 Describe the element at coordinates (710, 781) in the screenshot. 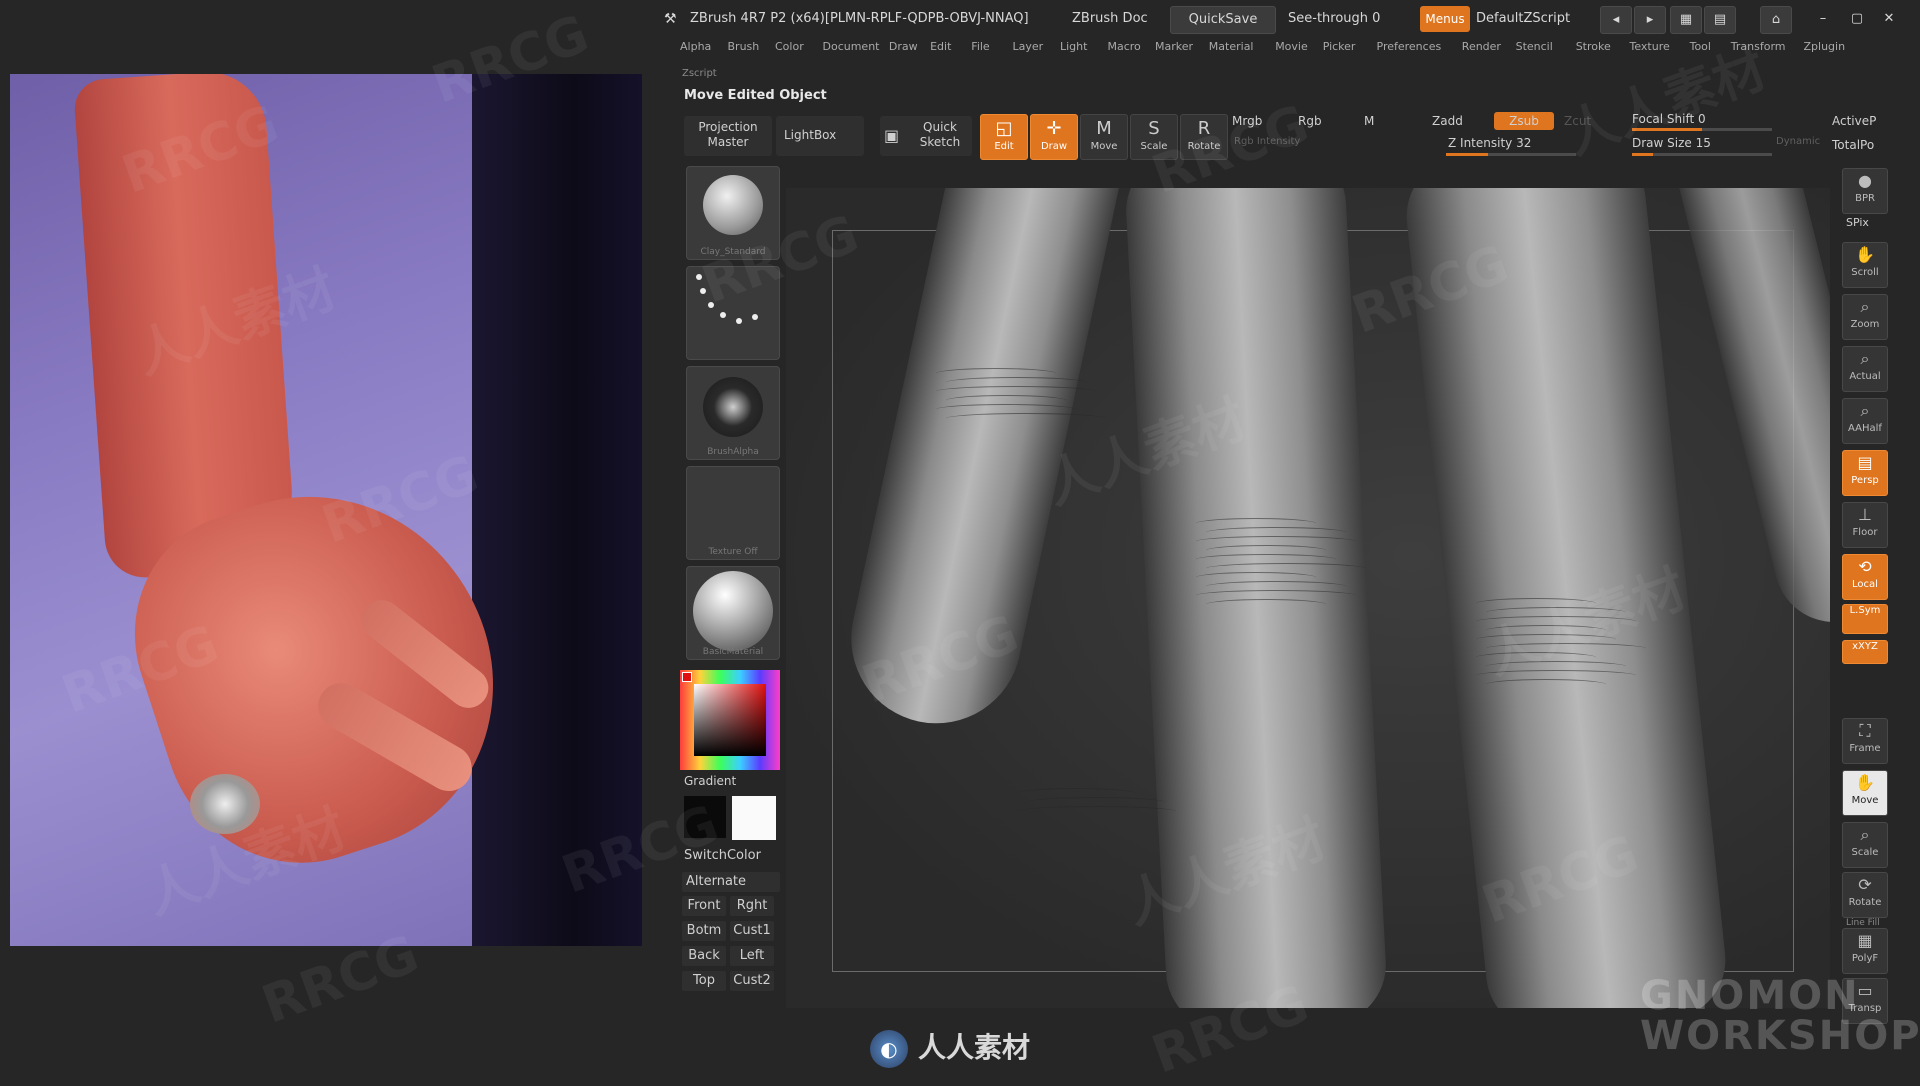

I see `gradient-toggle: Gradient` at that location.